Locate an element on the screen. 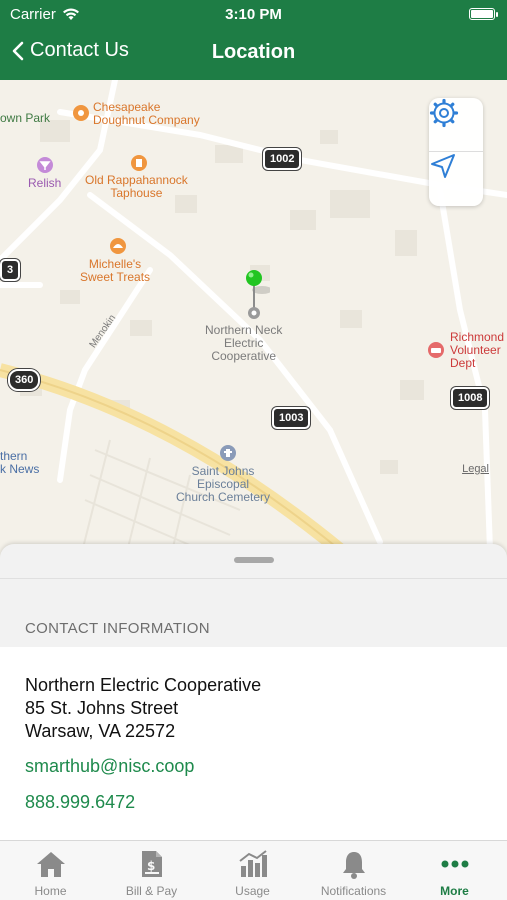  gear-icon is located at coordinates (444, 113).